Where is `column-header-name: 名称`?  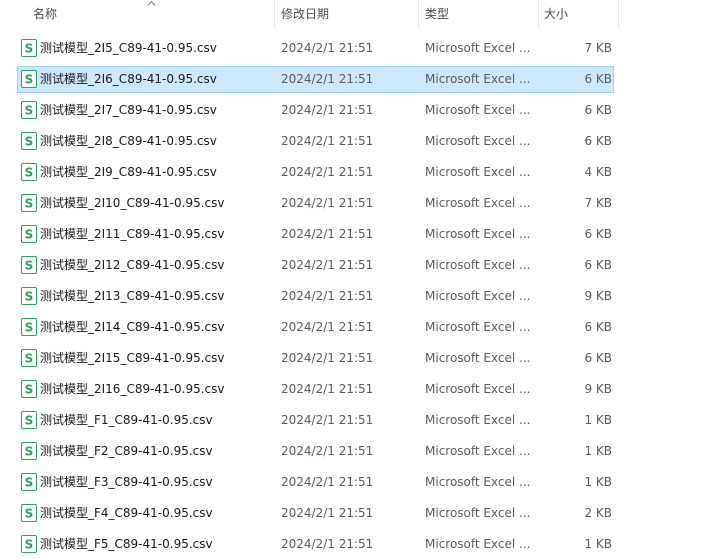
column-header-name: 名称 is located at coordinates (45, 14).